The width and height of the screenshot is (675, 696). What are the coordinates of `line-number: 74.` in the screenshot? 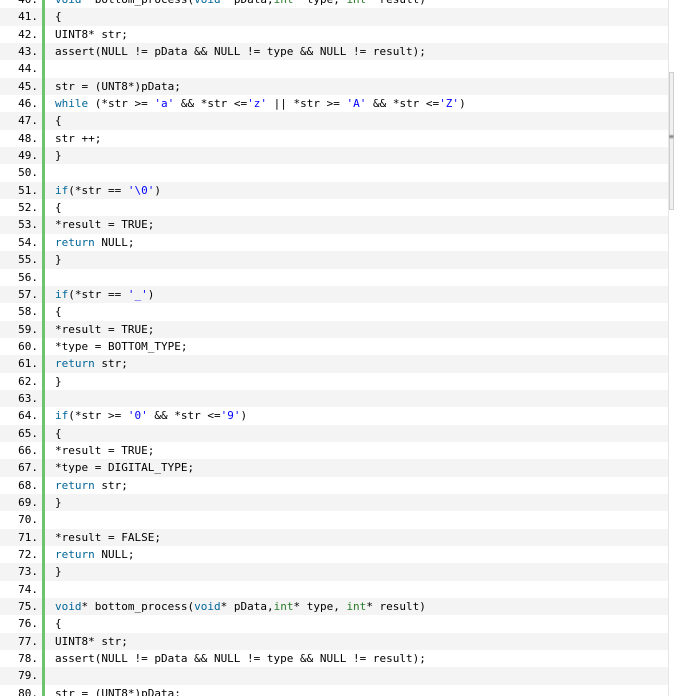 It's located at (28, 589).